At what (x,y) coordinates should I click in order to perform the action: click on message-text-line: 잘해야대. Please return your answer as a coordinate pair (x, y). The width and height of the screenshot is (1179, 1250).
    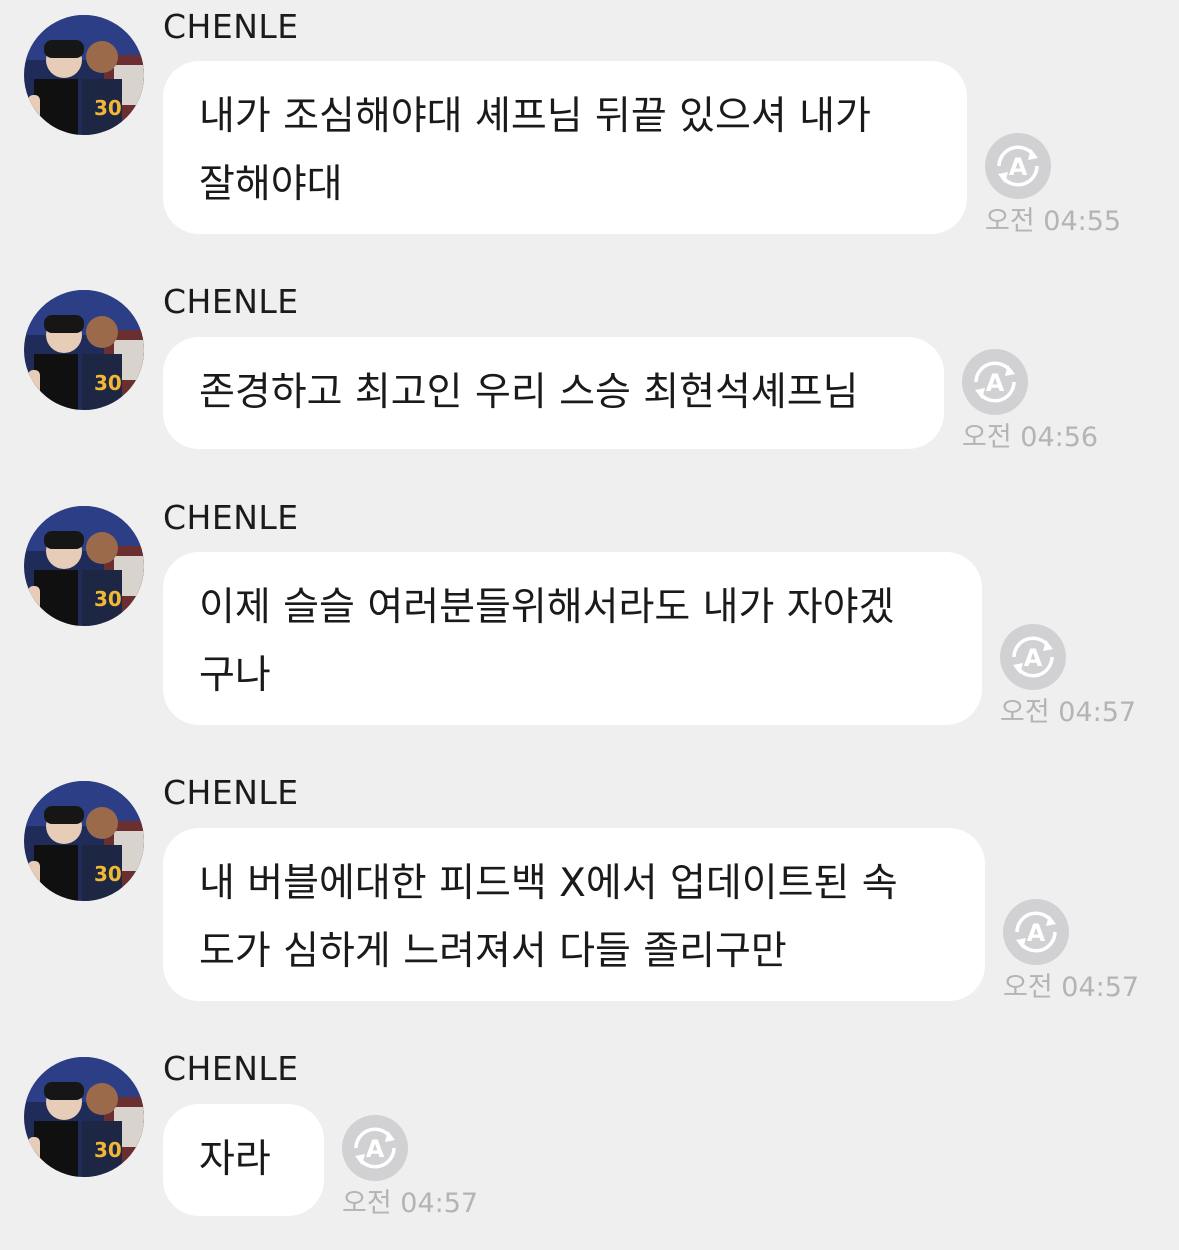
    Looking at the image, I should click on (271, 184).